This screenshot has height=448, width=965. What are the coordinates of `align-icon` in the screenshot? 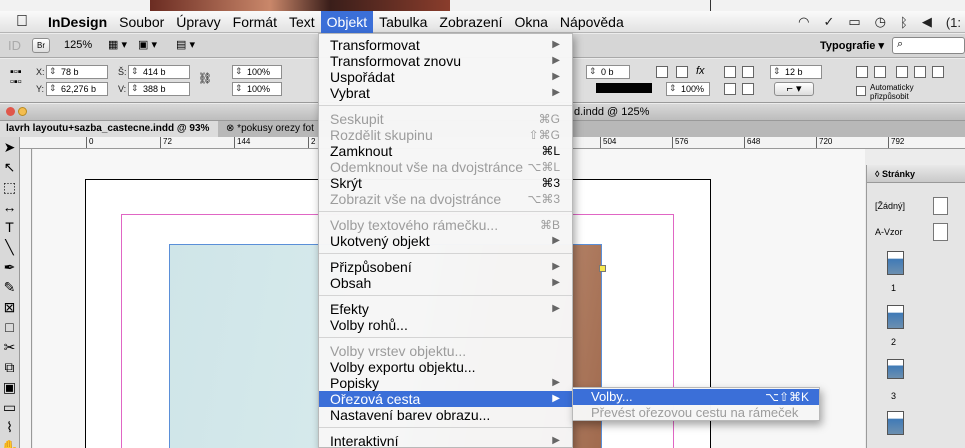 It's located at (730, 72).